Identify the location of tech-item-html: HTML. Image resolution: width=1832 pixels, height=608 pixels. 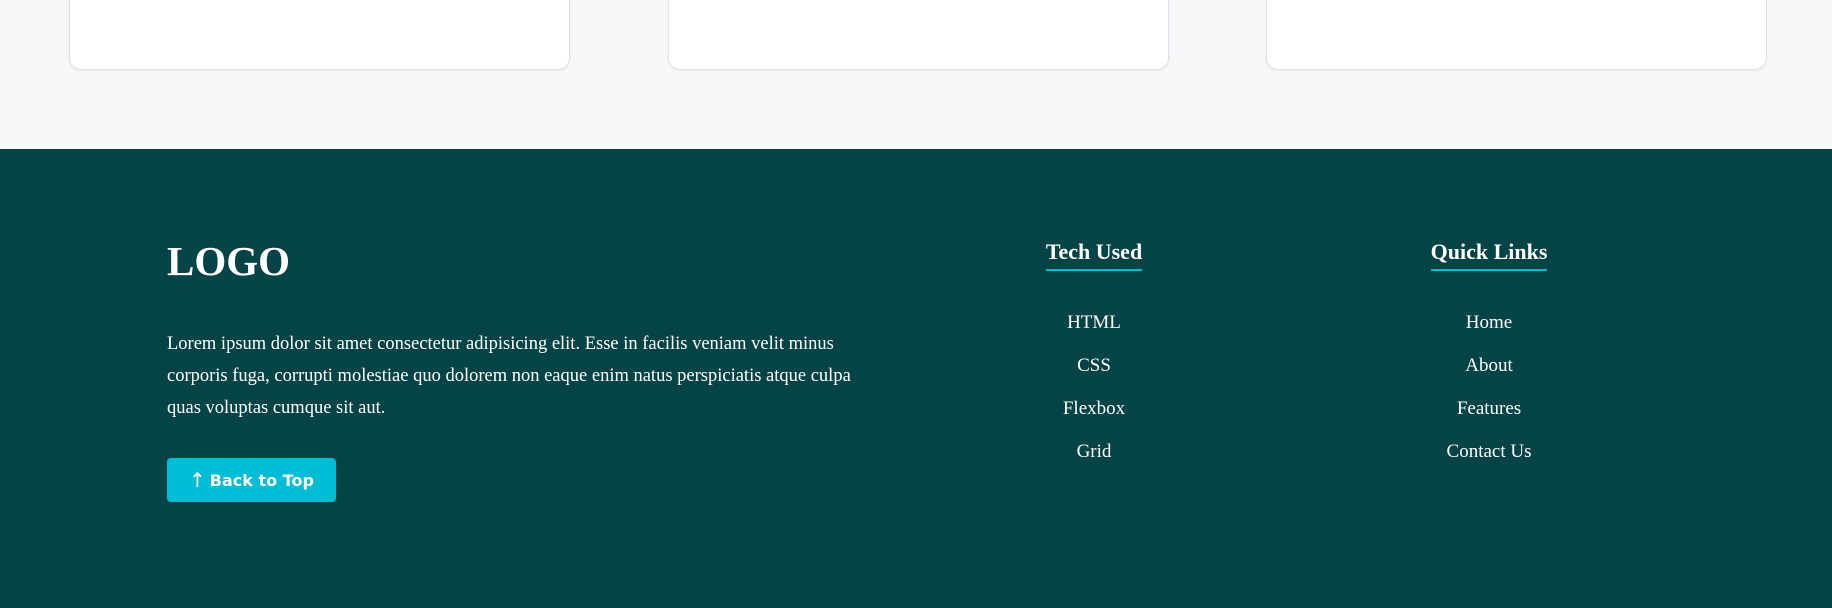
(1094, 322).